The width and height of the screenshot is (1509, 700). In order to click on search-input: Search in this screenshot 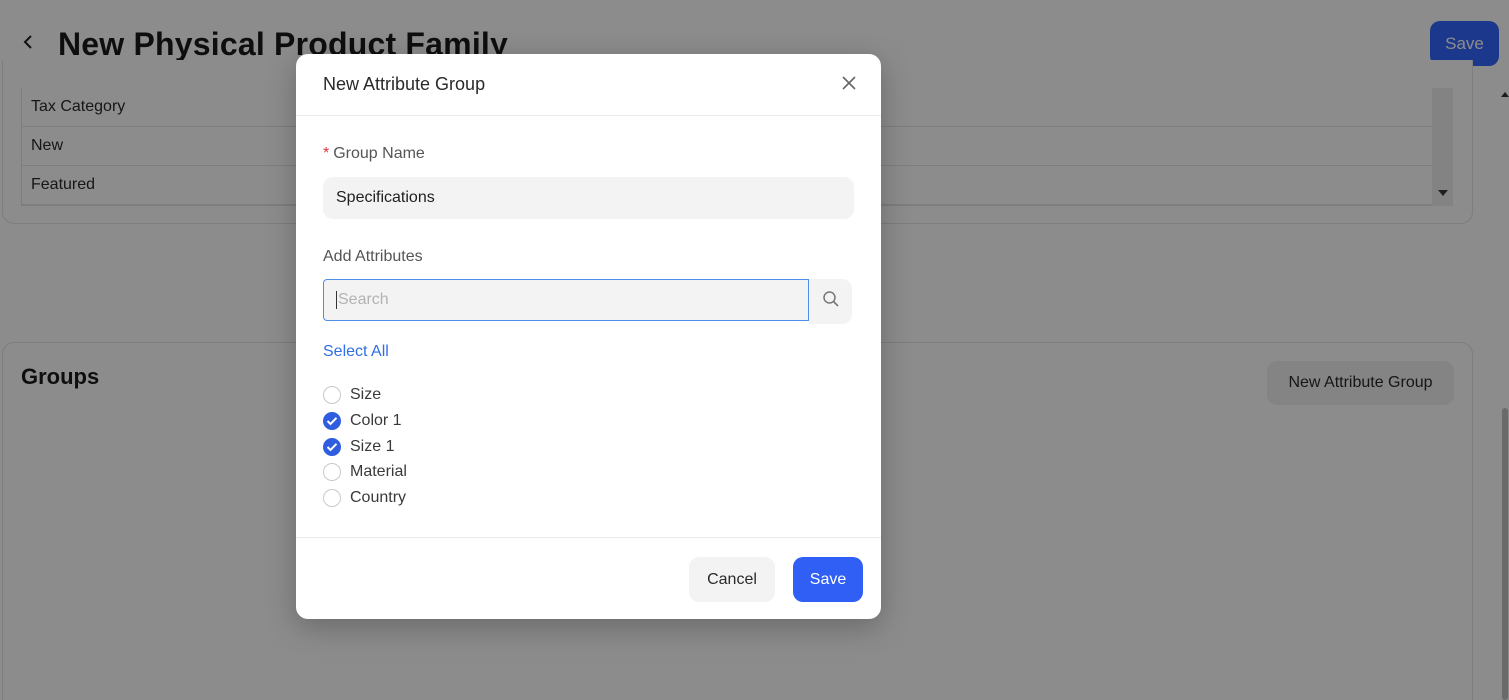, I will do `click(566, 300)`.